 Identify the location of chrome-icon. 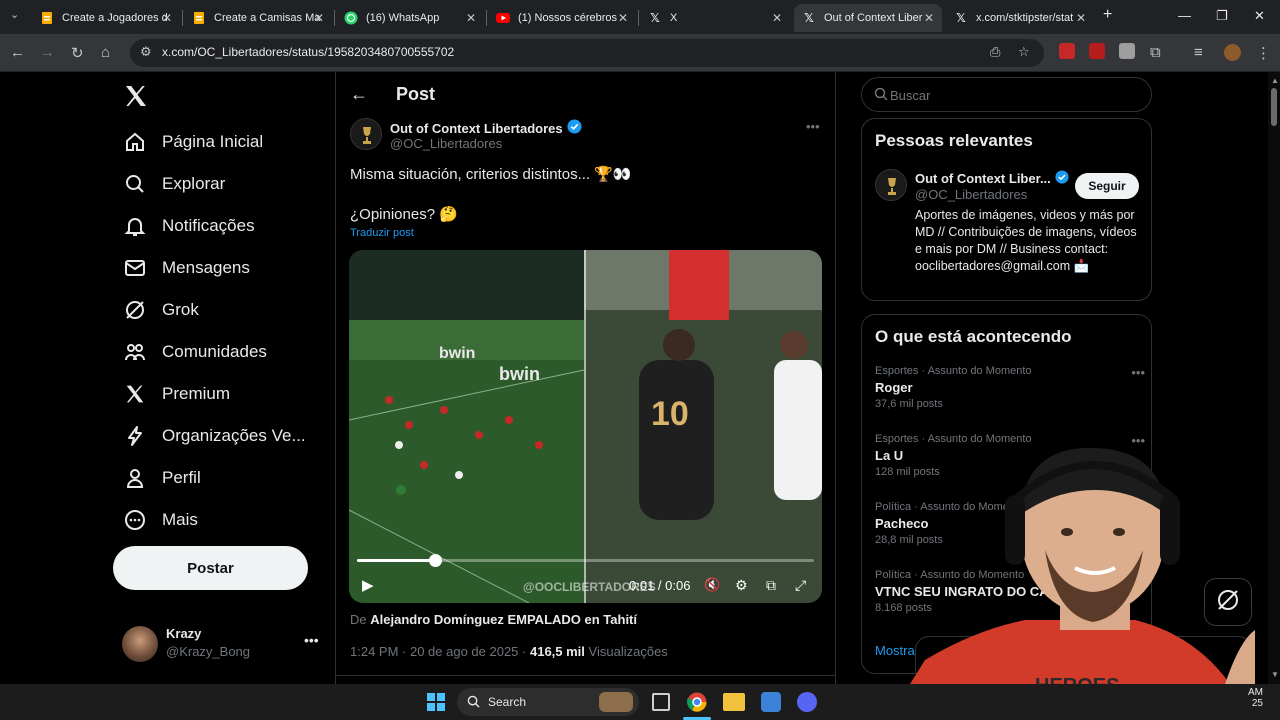
(696, 704).